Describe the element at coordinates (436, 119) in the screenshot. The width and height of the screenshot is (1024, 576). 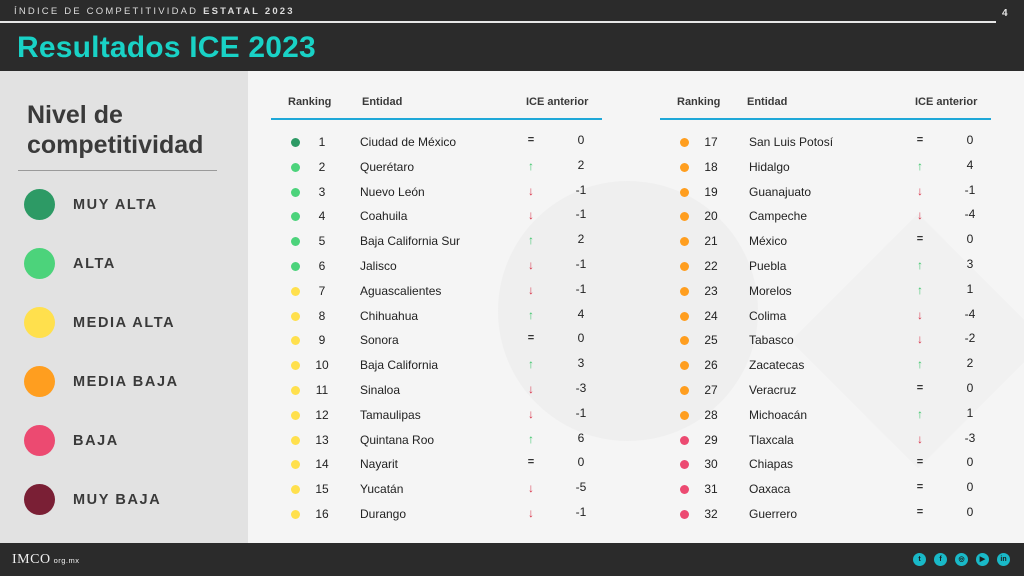
I see `left-header-underline` at that location.